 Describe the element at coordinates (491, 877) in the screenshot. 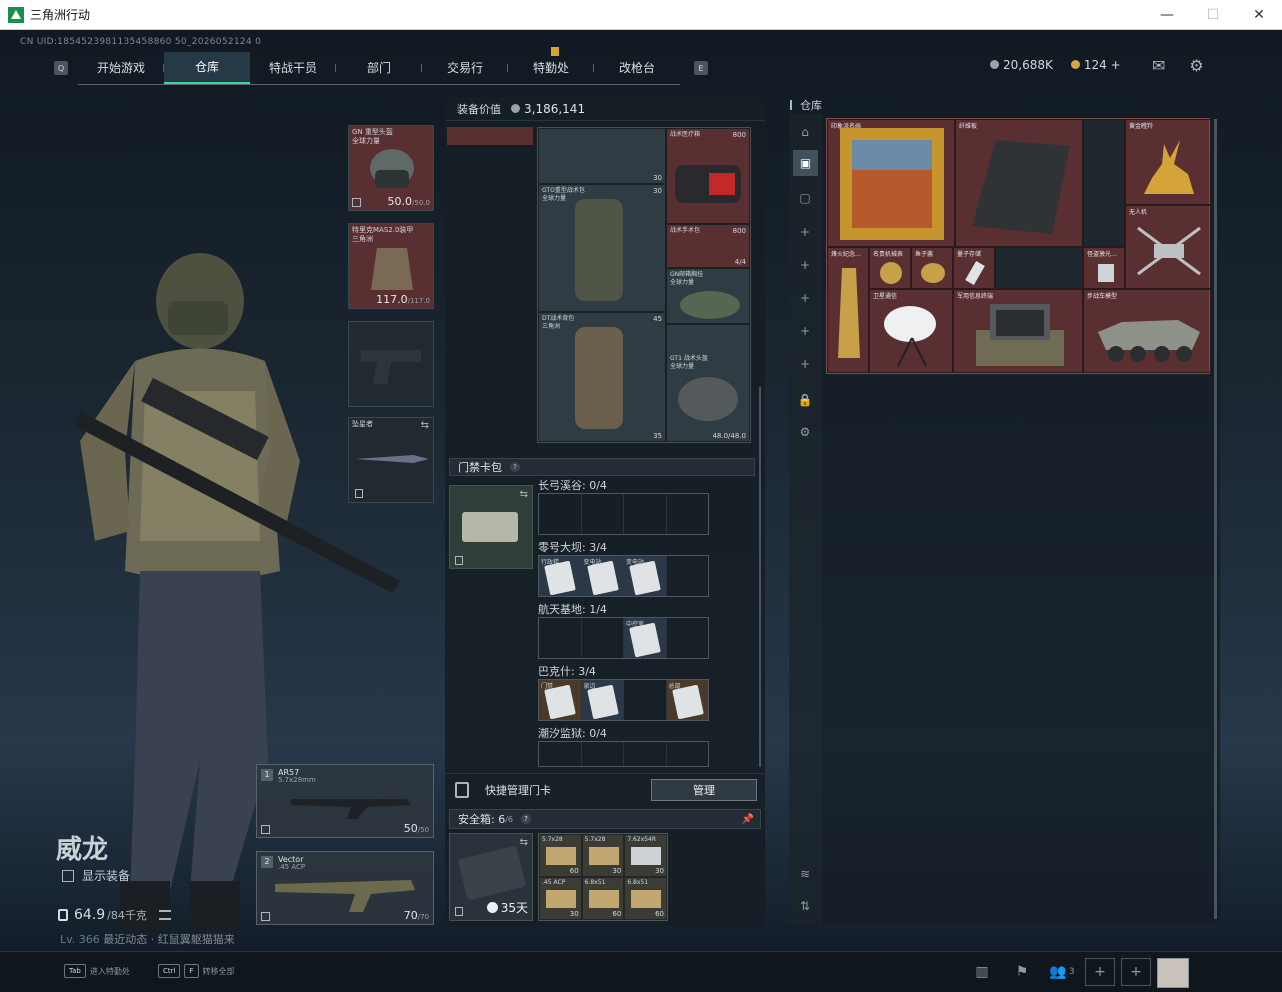

I see `safebox-slot: ⇆ 35天` at that location.